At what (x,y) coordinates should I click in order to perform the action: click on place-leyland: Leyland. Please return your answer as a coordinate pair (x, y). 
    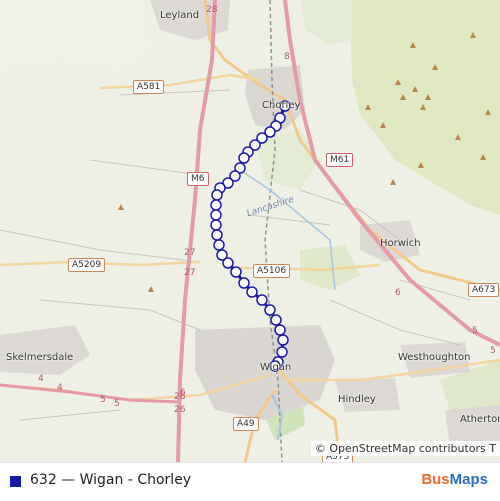
    Looking at the image, I should click on (180, 15).